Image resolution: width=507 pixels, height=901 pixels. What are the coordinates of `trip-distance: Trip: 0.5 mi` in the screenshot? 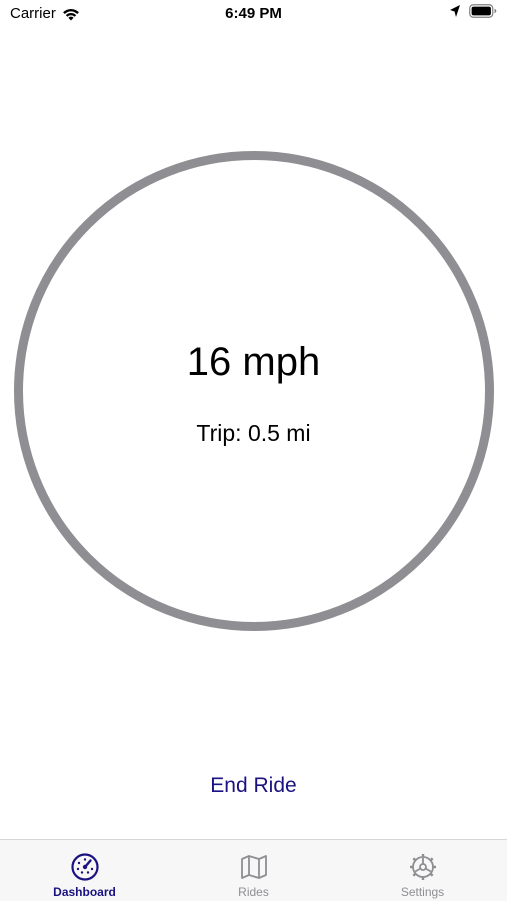 It's located at (253, 433).